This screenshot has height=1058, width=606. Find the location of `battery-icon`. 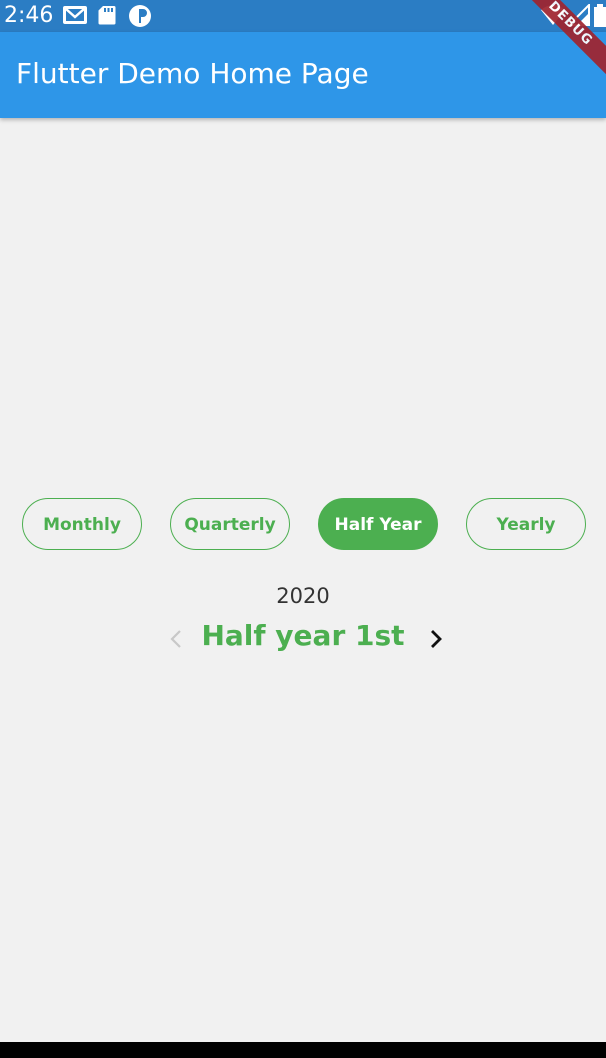

battery-icon is located at coordinates (600, 18).